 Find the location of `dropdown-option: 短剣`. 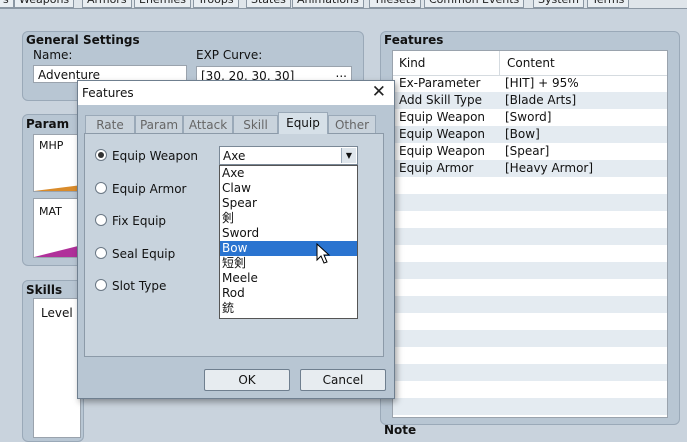

dropdown-option: 短剣 is located at coordinates (288, 263).